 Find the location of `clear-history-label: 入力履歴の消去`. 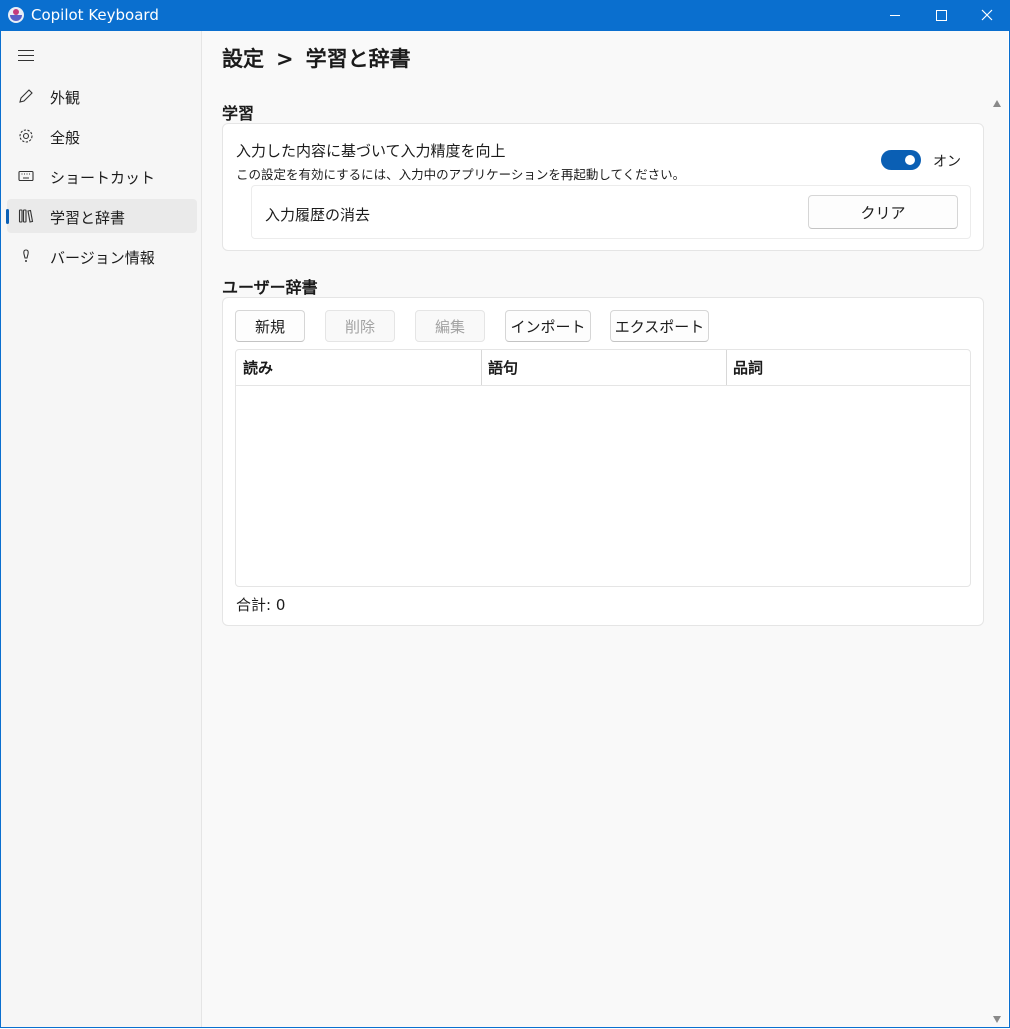

clear-history-label: 入力履歴の消去 is located at coordinates (318, 215).